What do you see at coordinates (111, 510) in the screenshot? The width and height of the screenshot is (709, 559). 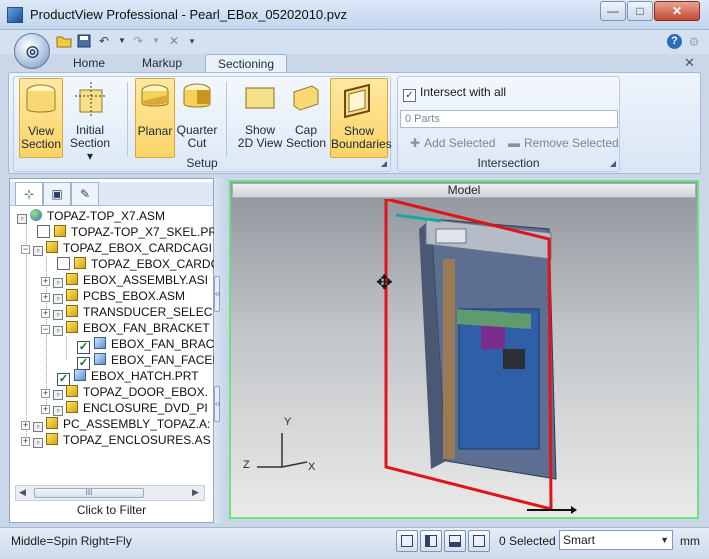 I see `click-to-filter: Click to Filter` at bounding box center [111, 510].